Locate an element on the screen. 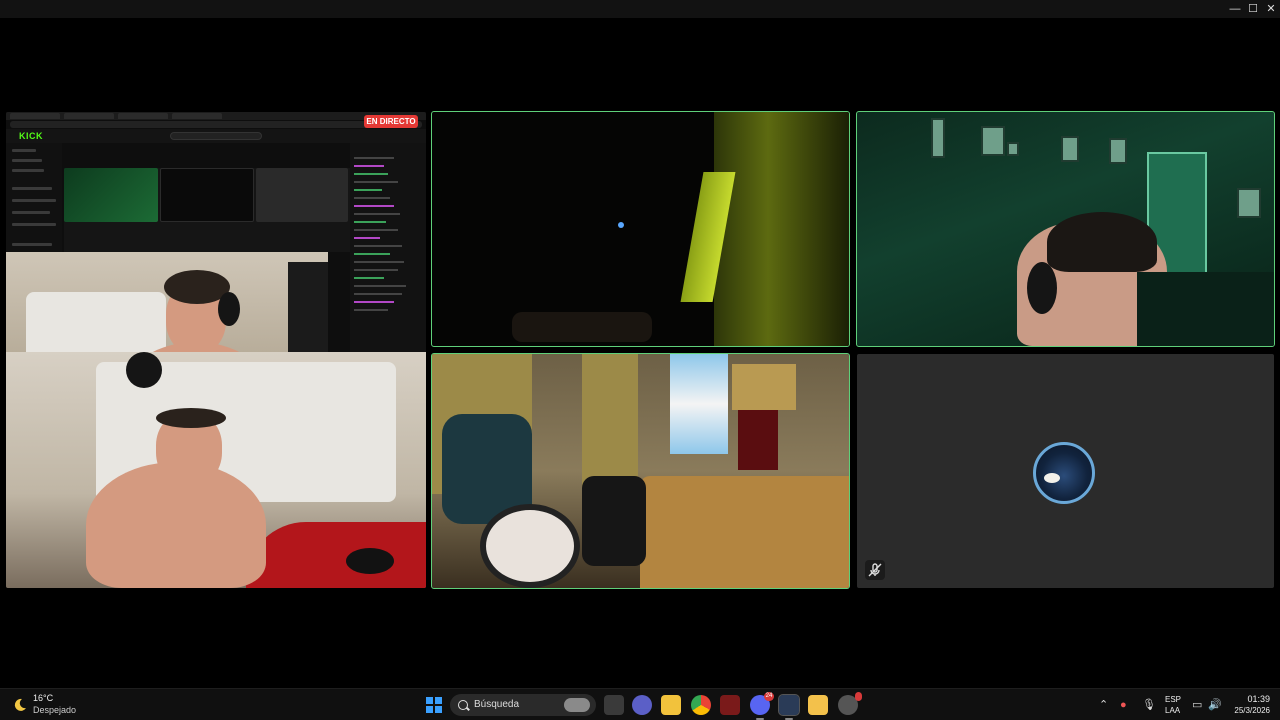 The height and width of the screenshot is (720, 1280). kick-search-input is located at coordinates (216, 136).